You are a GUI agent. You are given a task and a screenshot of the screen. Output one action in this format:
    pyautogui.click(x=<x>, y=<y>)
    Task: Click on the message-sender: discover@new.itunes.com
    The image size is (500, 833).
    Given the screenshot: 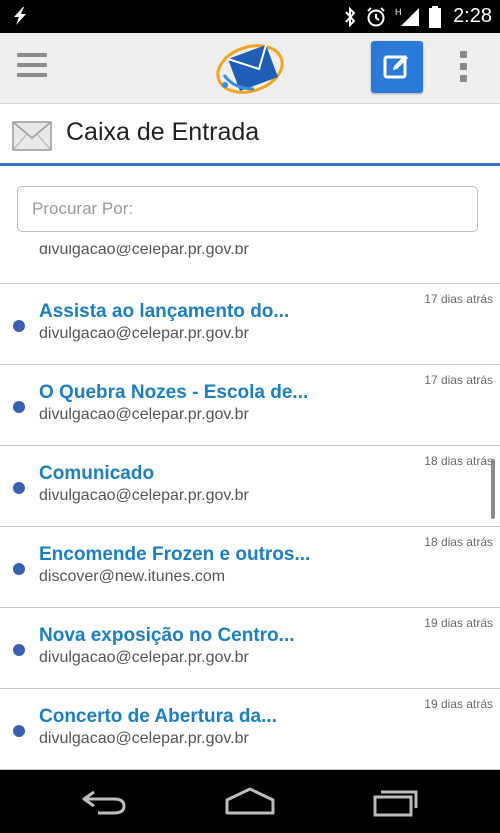 What is the action you would take?
    pyautogui.click(x=132, y=576)
    